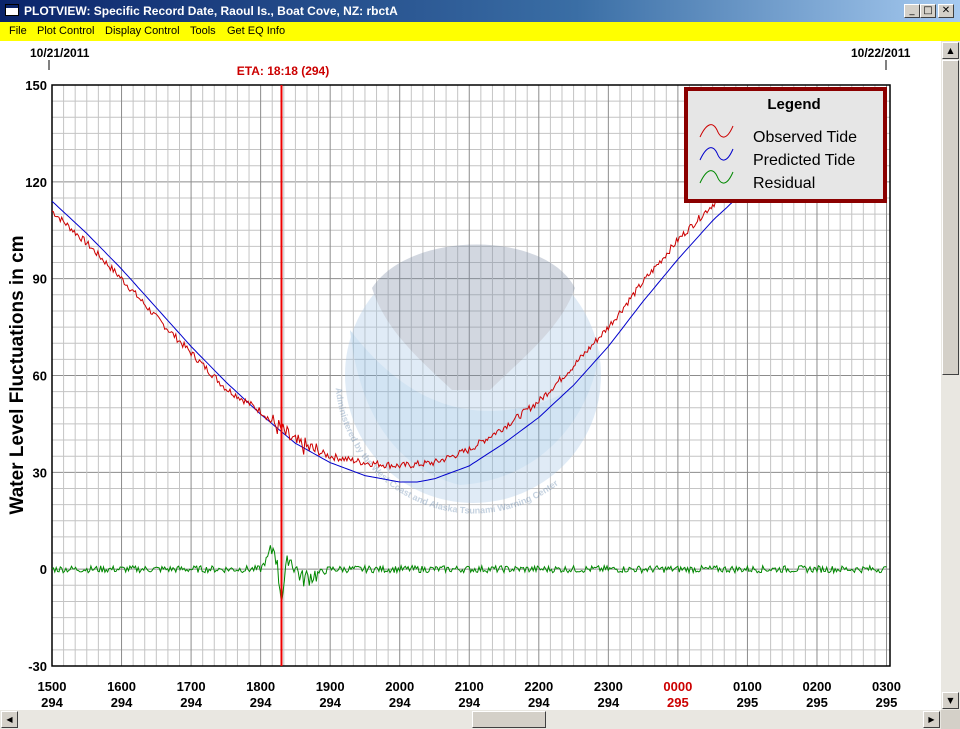 This screenshot has width=960, height=729. I want to click on legend-observed-label: Observed Tide, so click(805, 137).